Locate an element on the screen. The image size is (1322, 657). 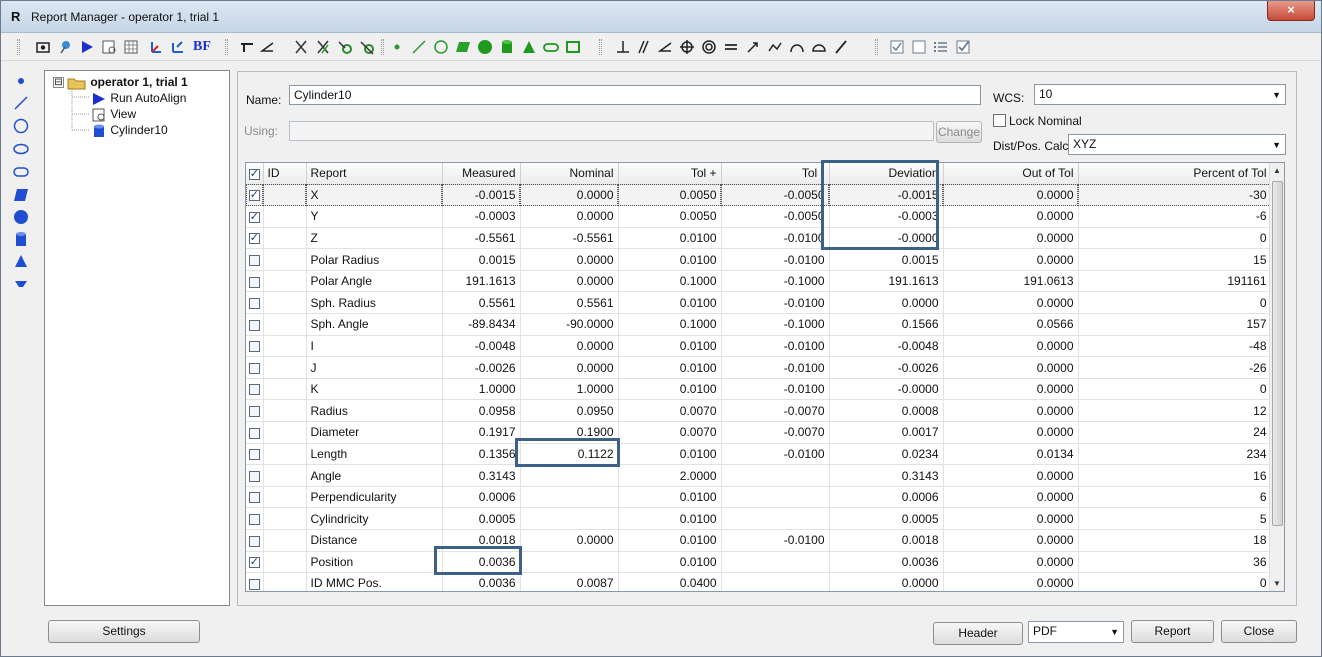
checked-doc-icon is located at coordinates (963, 47).